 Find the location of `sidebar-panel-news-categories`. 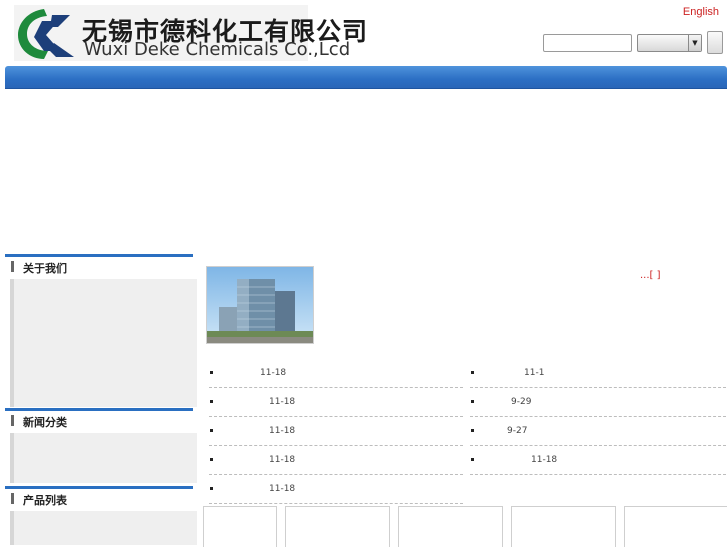

sidebar-panel-news-categories is located at coordinates (103, 458).